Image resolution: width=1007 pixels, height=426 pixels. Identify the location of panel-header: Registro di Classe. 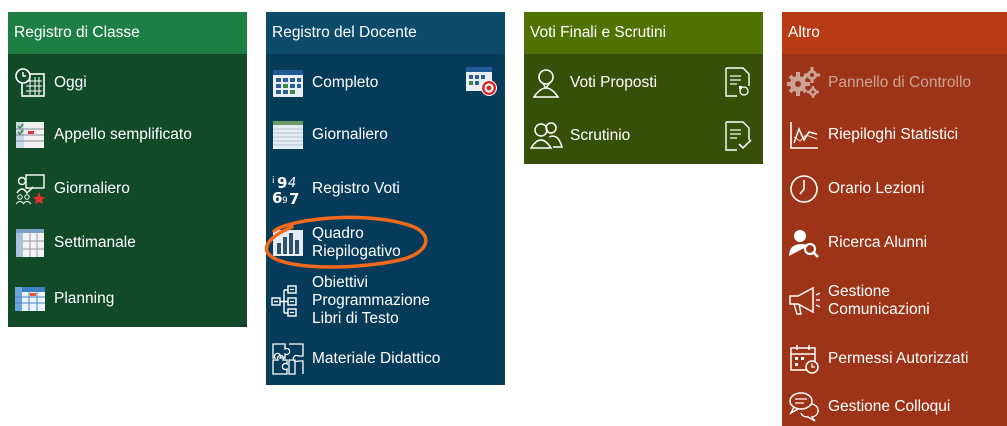
(127, 33).